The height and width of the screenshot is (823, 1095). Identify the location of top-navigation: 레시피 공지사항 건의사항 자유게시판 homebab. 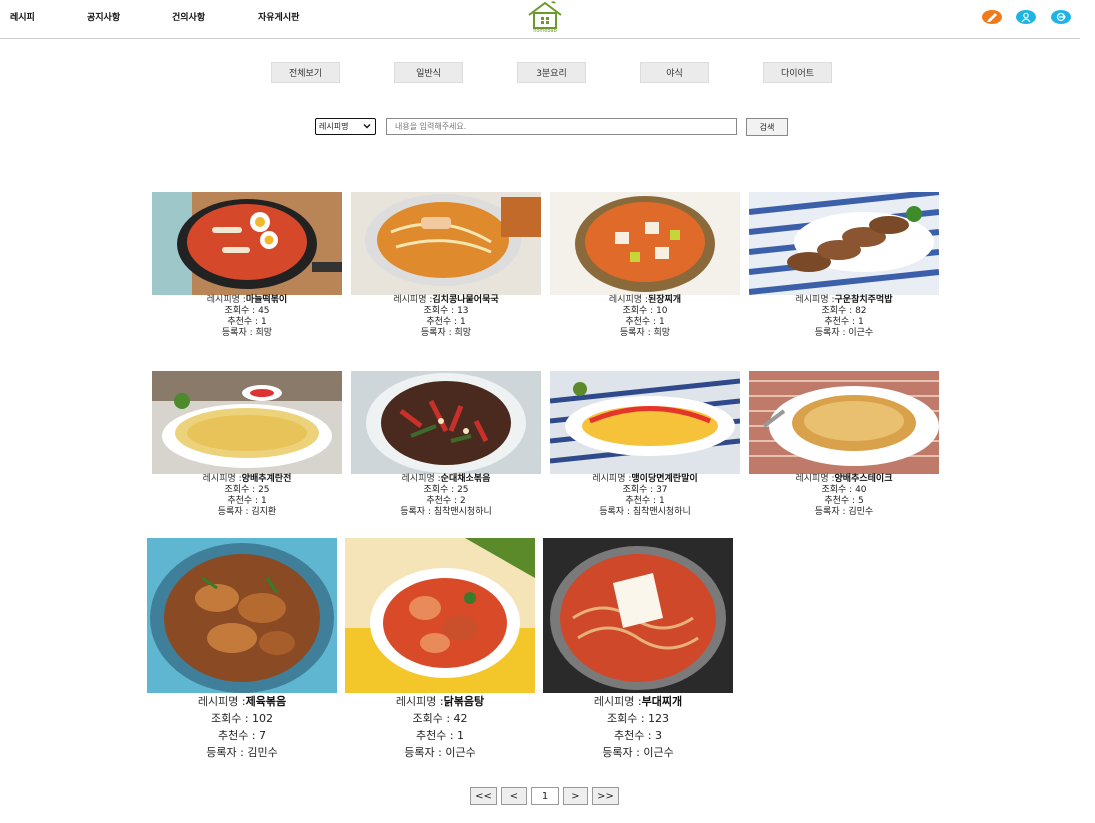
(540, 19).